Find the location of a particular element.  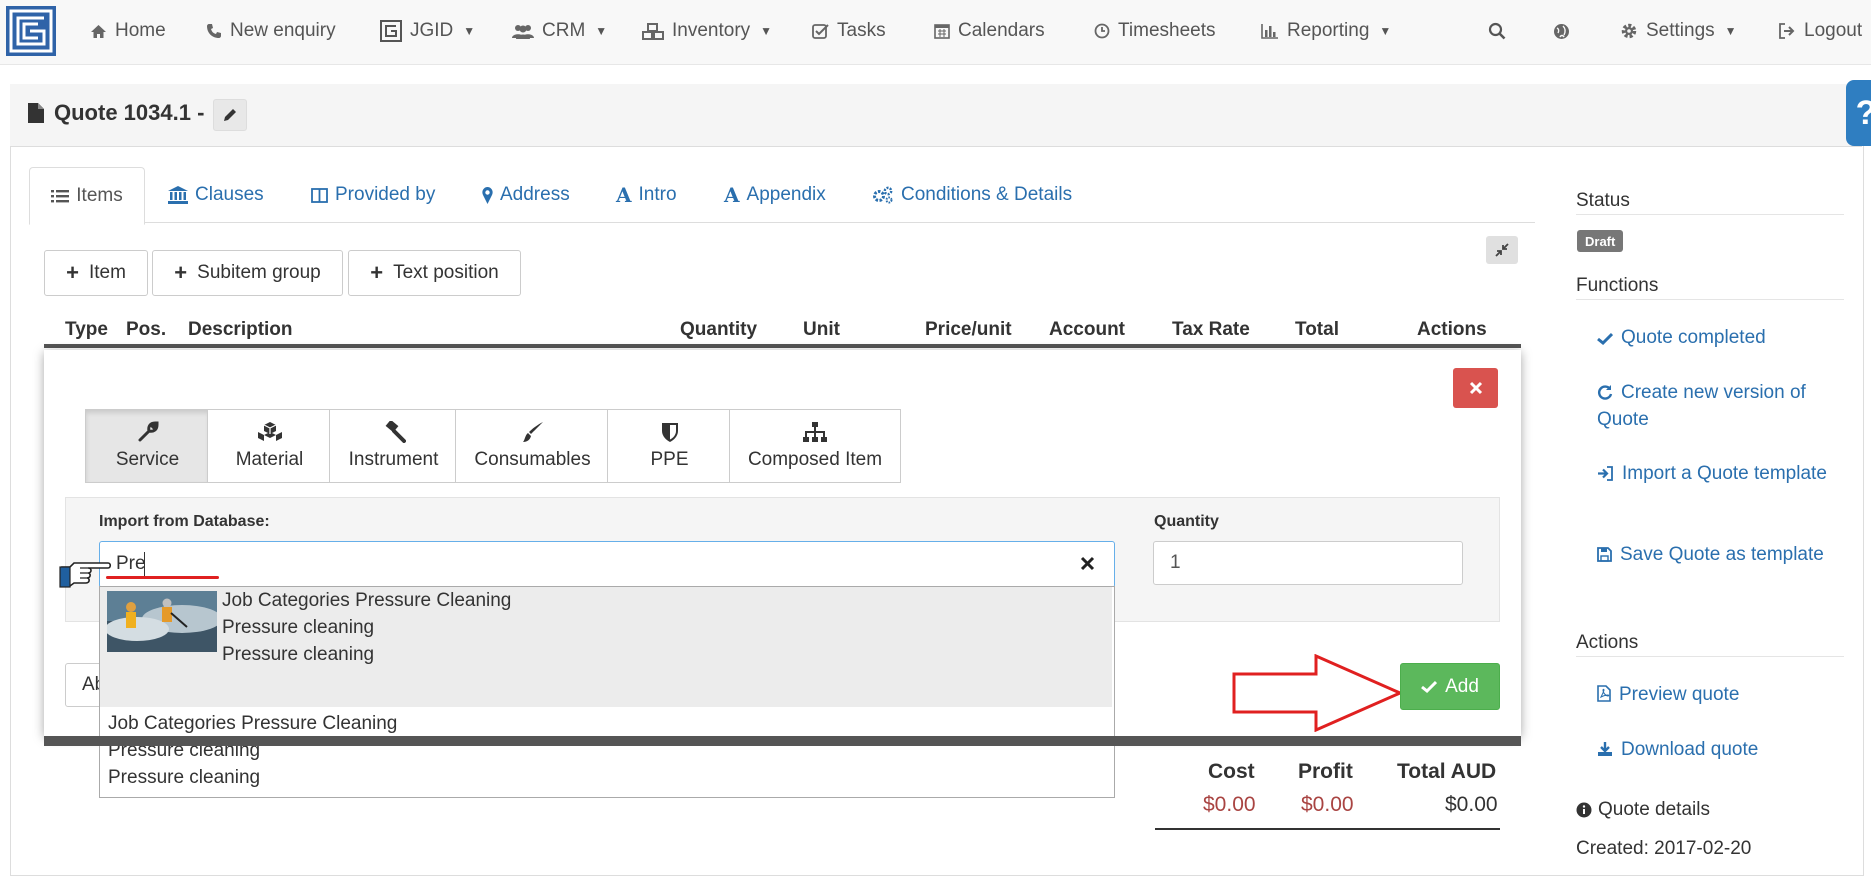

nav-language is located at coordinates (1561, 31).